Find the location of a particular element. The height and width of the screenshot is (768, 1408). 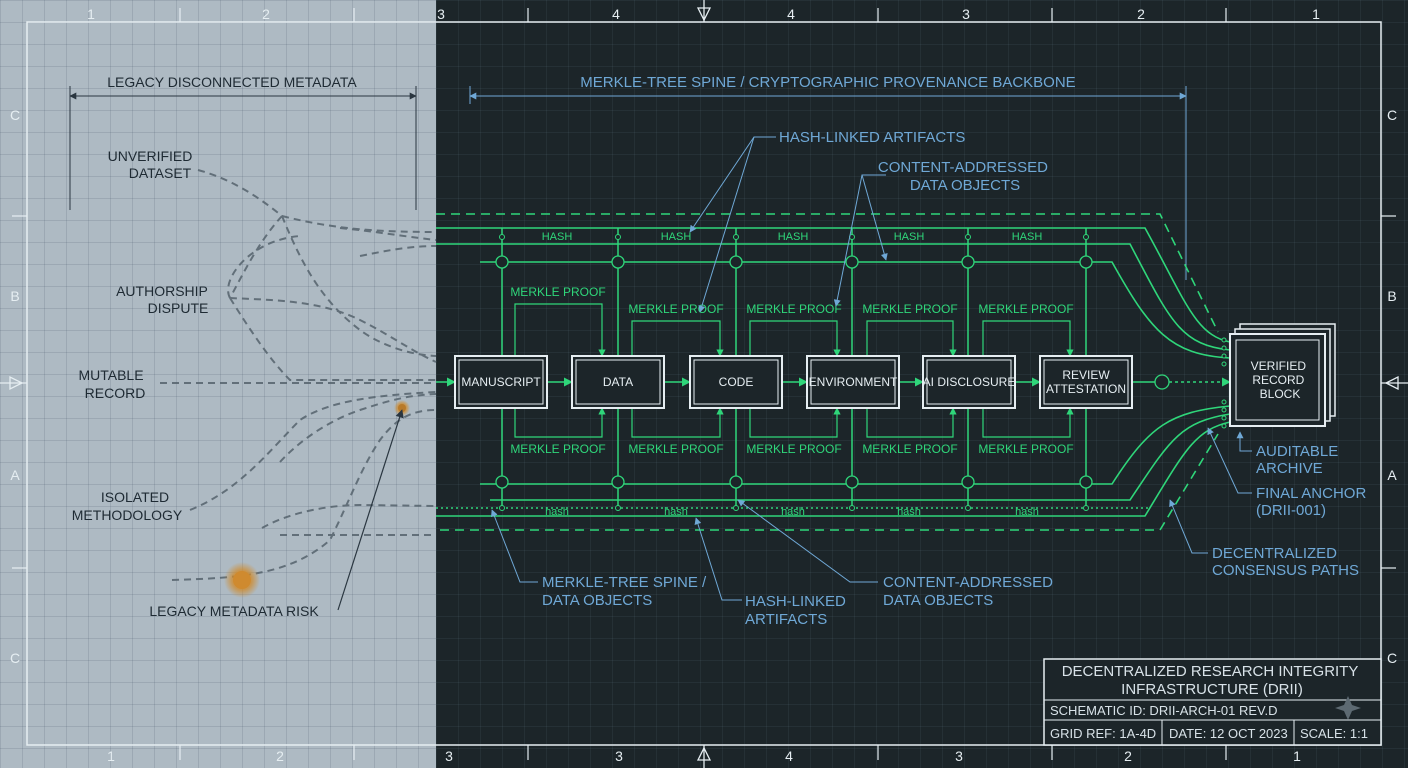

node-label: REVIEW is located at coordinates (1086, 375).